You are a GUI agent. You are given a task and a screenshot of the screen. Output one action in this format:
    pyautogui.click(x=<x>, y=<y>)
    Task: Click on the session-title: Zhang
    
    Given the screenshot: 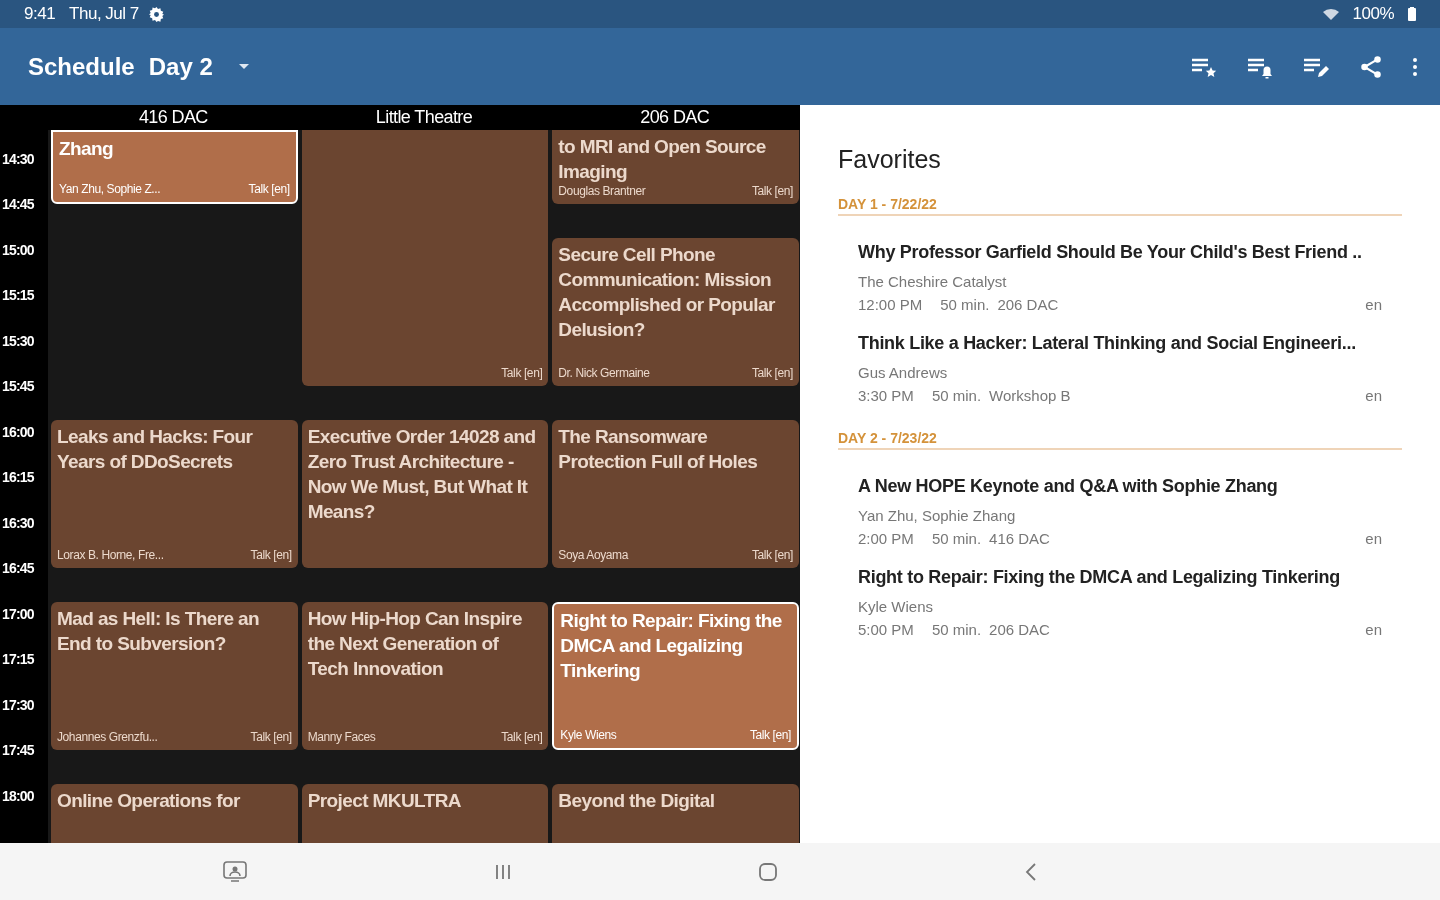 What is the action you would take?
    pyautogui.click(x=86, y=149)
    